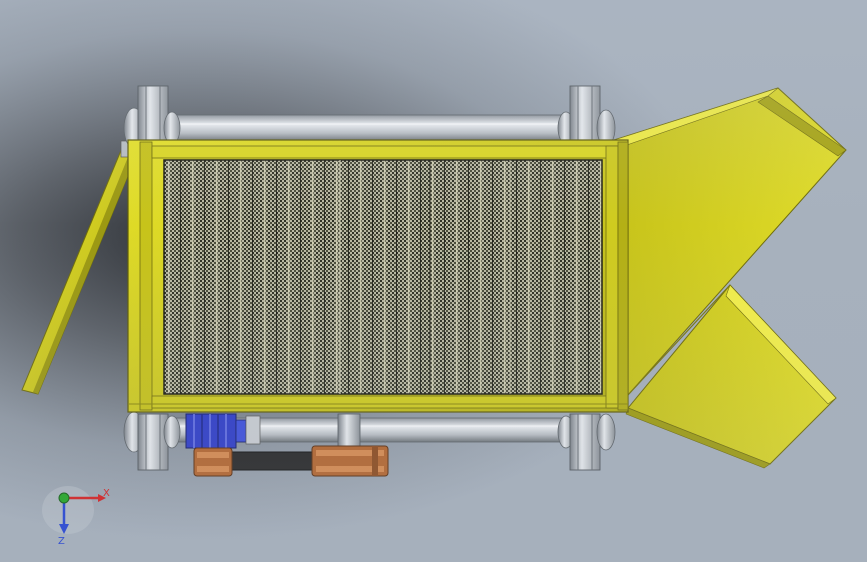 This screenshot has height=562, width=867. What do you see at coordinates (79, 267) in the screenshot?
I see `left-door-panel` at bounding box center [79, 267].